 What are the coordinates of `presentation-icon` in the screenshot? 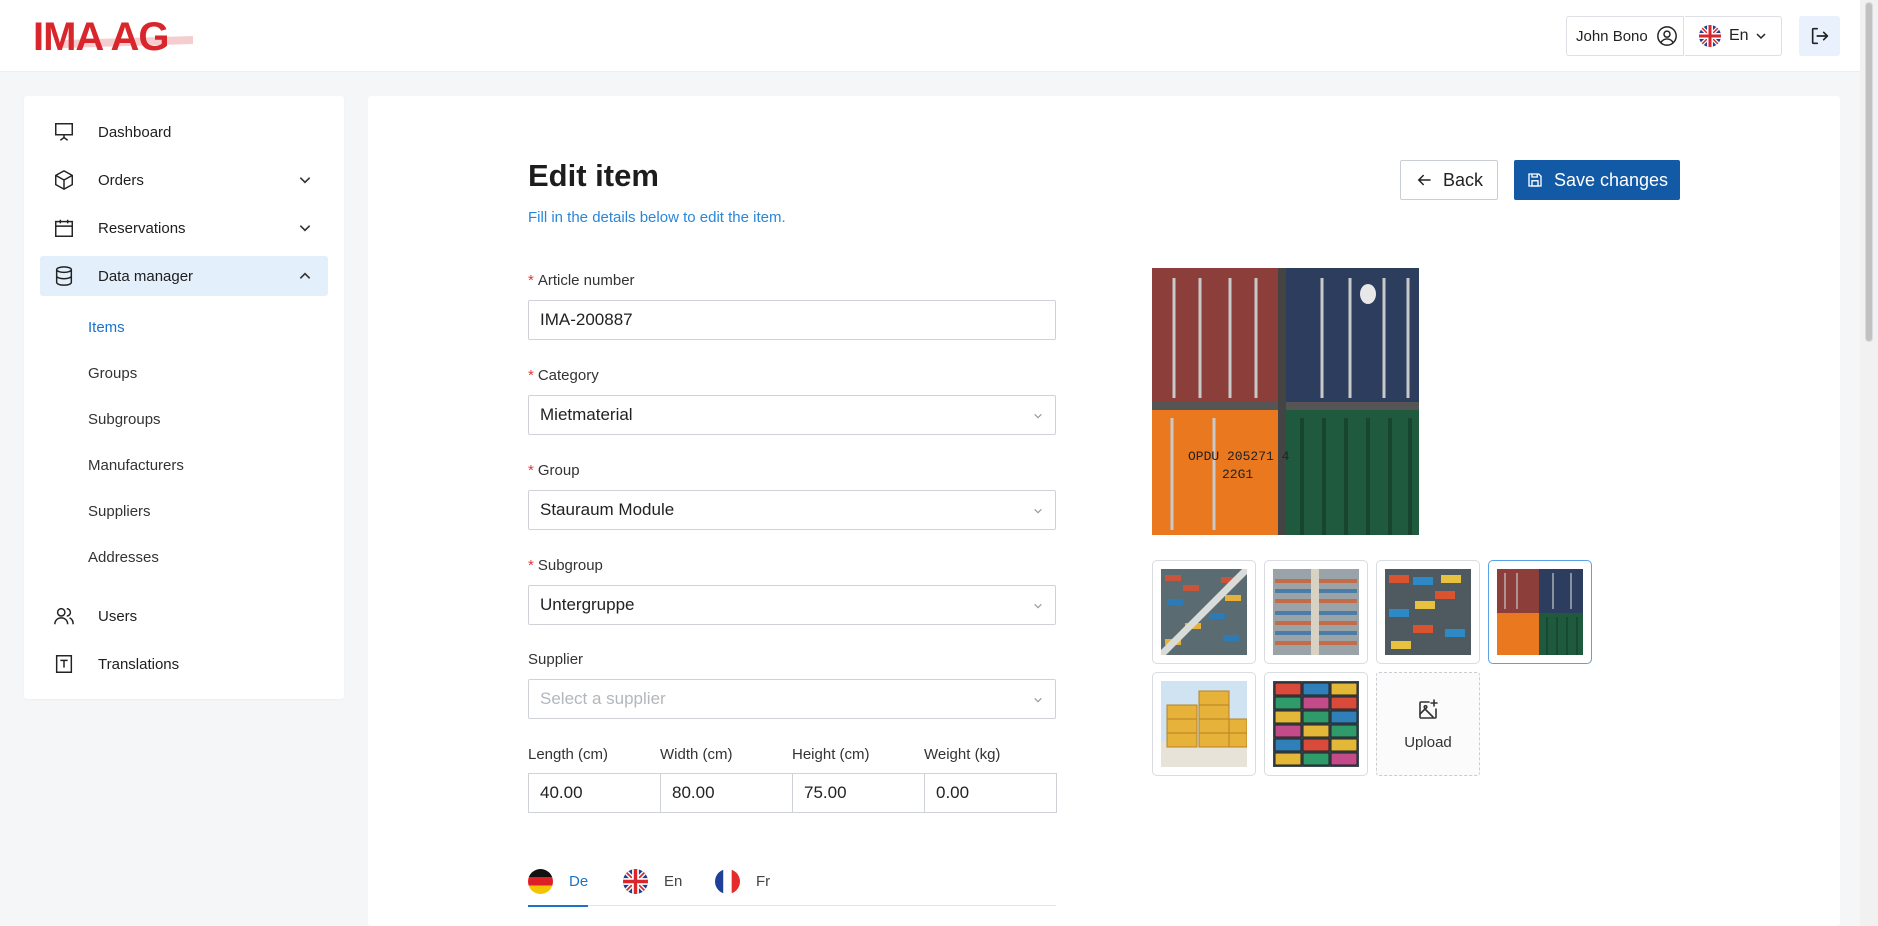 It's located at (64, 132).